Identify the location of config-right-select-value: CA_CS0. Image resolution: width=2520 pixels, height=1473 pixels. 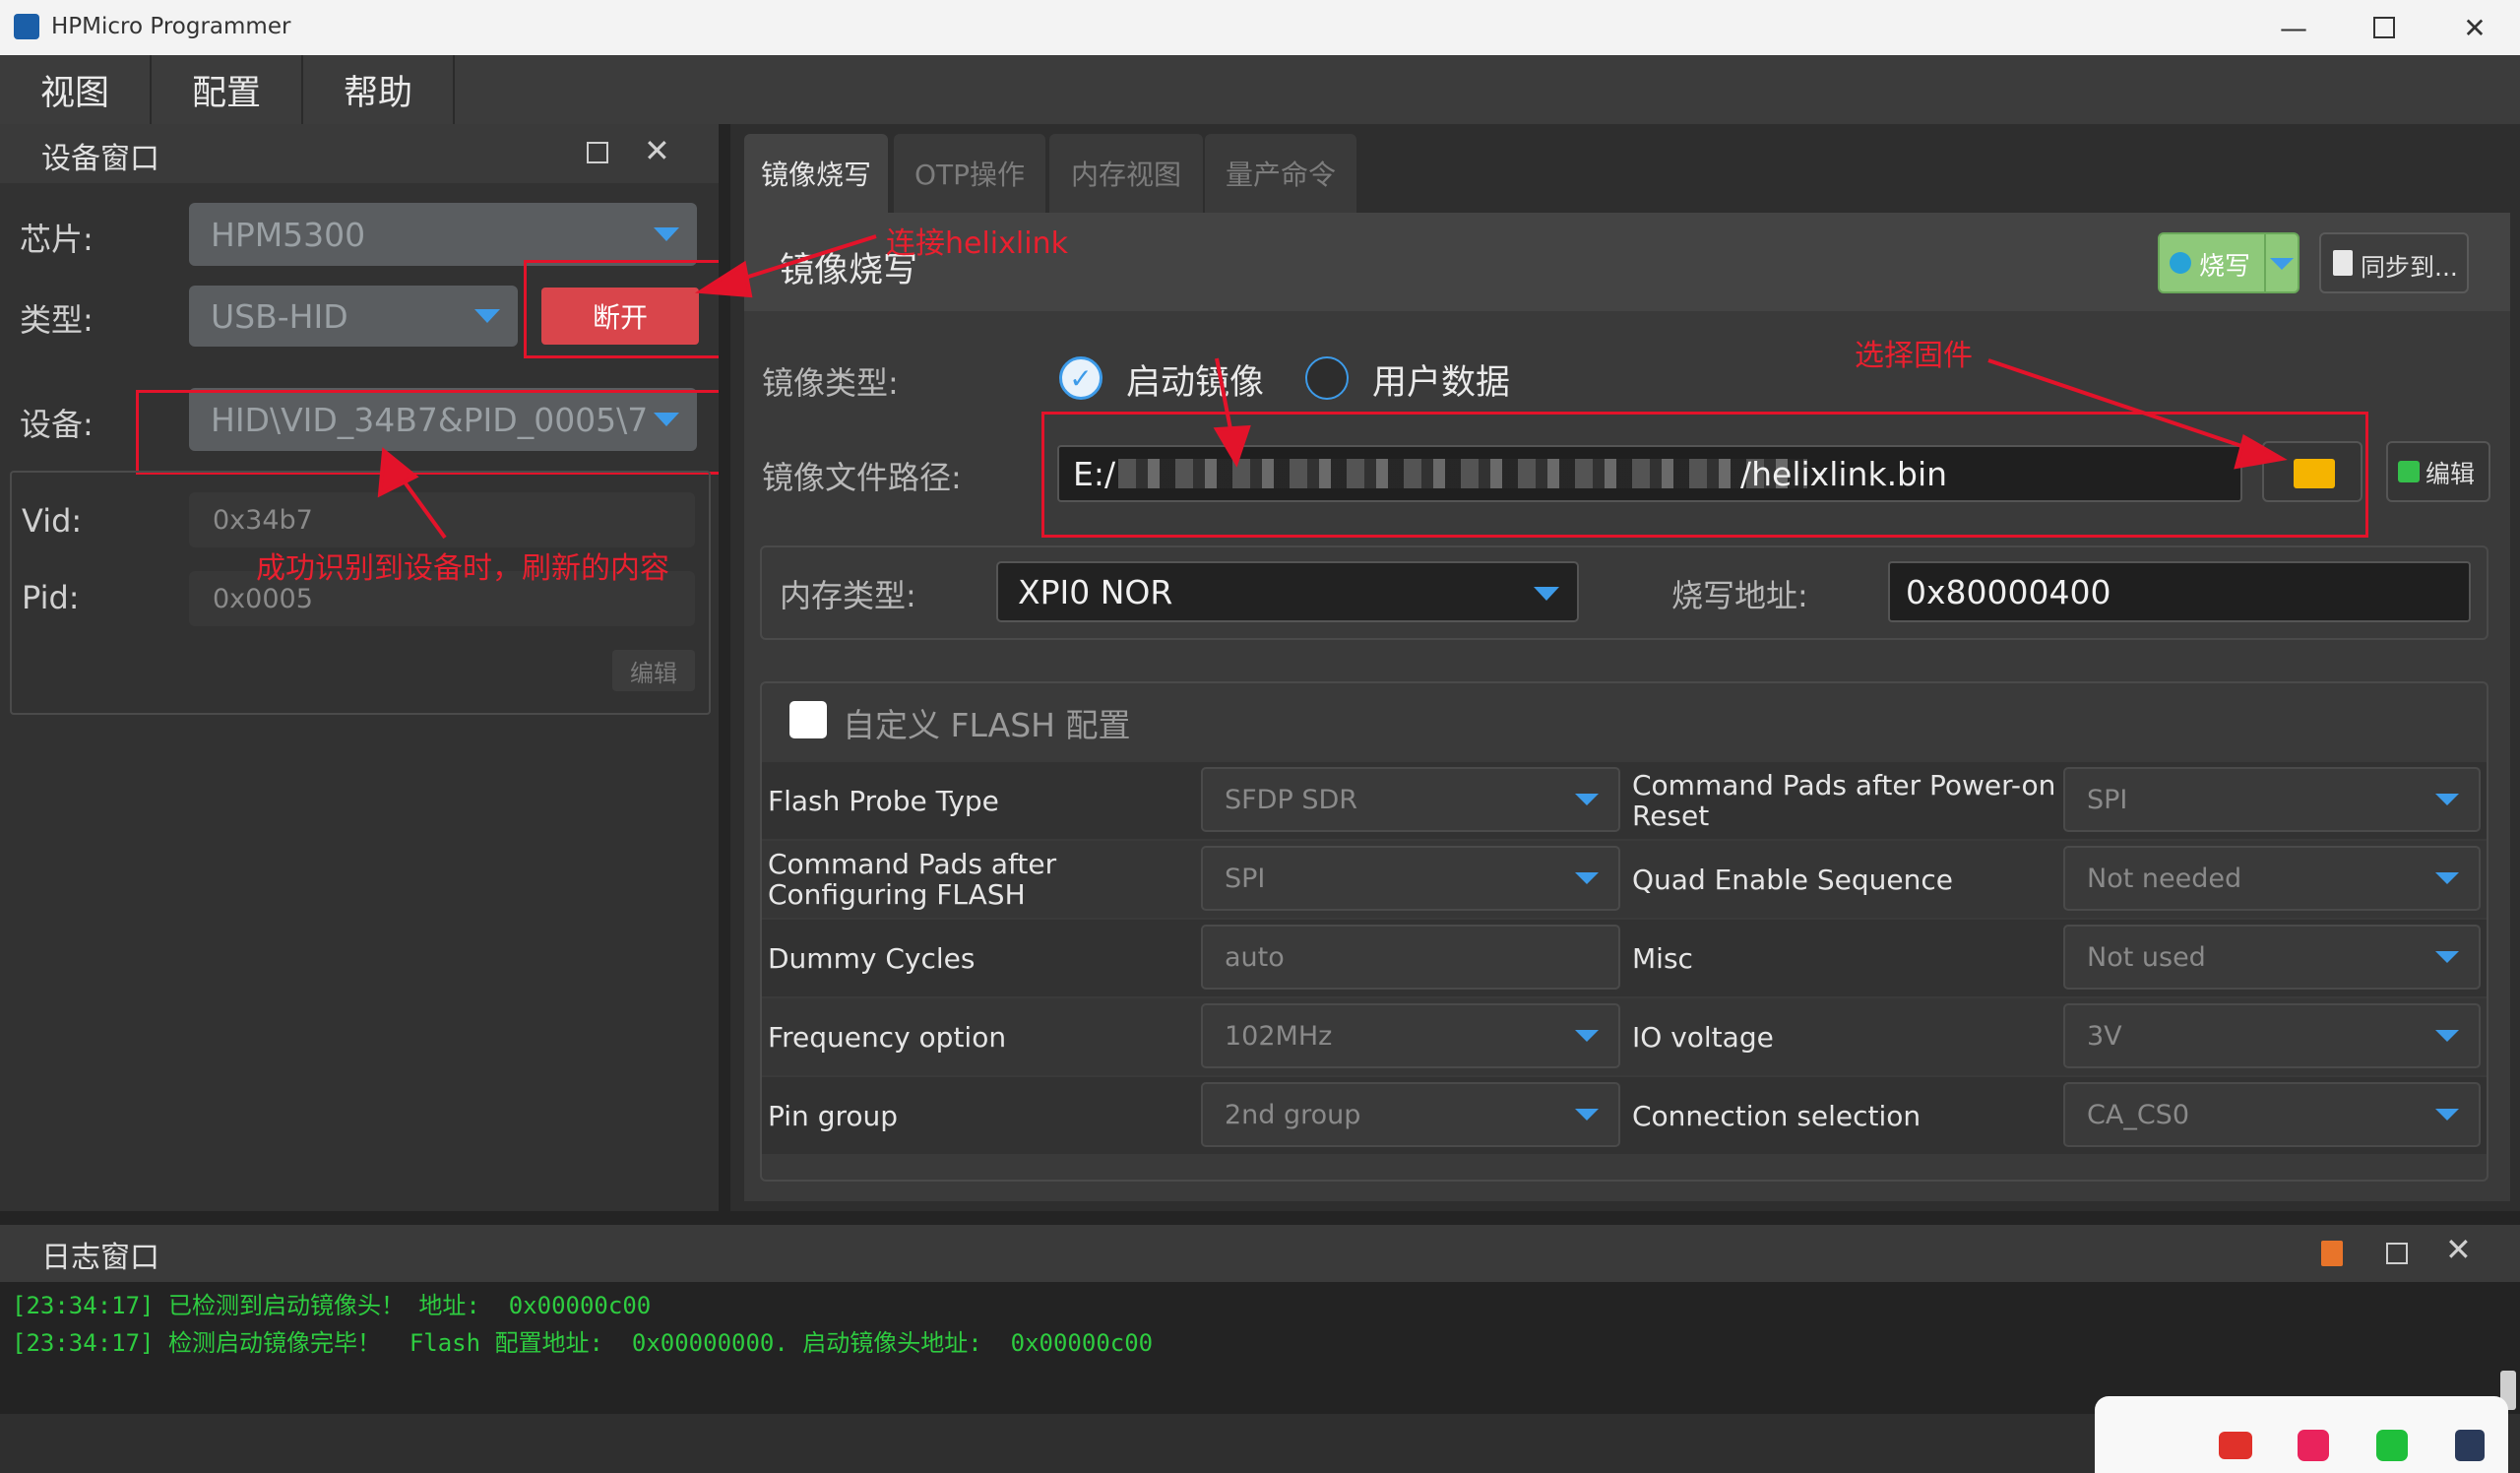
(2138, 1114).